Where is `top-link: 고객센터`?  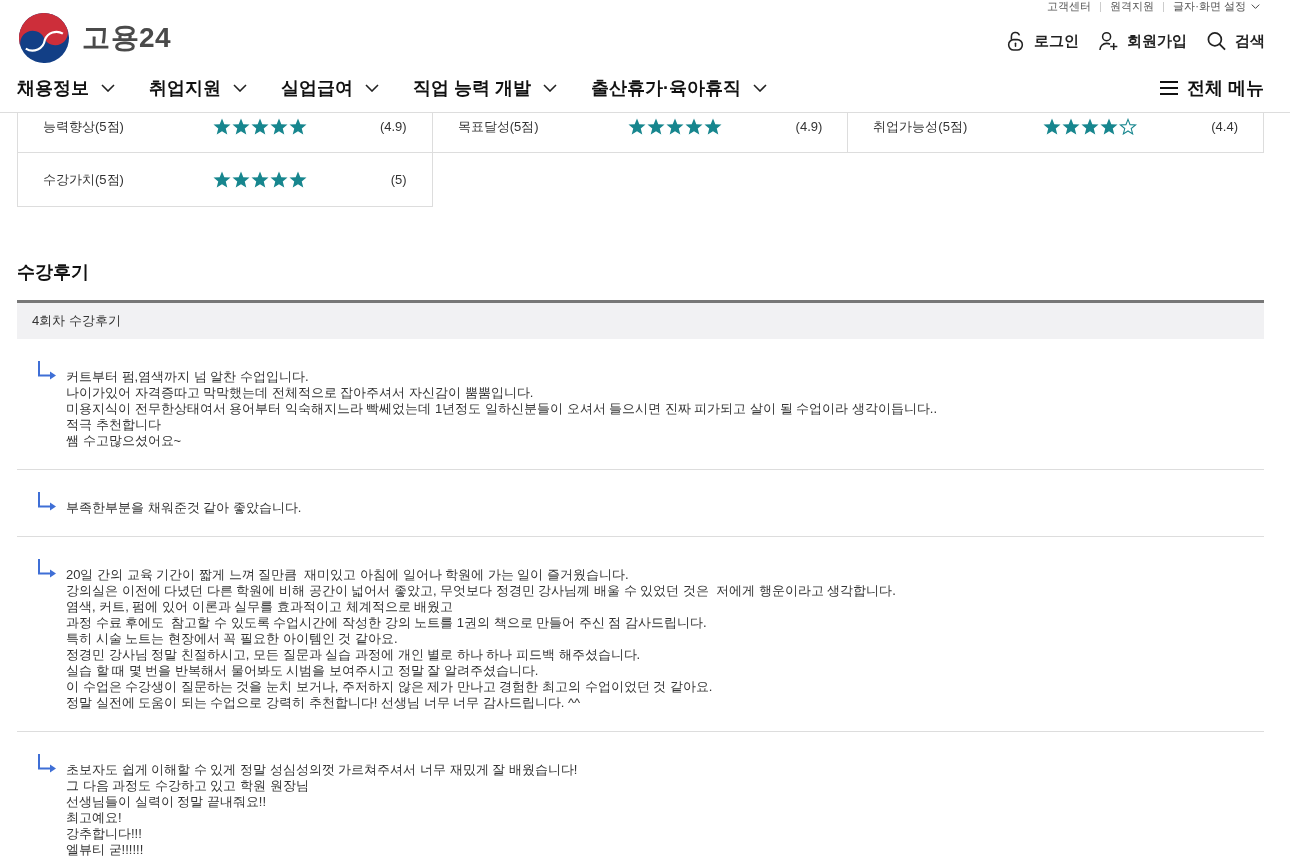 top-link: 고객센터 is located at coordinates (1069, 6).